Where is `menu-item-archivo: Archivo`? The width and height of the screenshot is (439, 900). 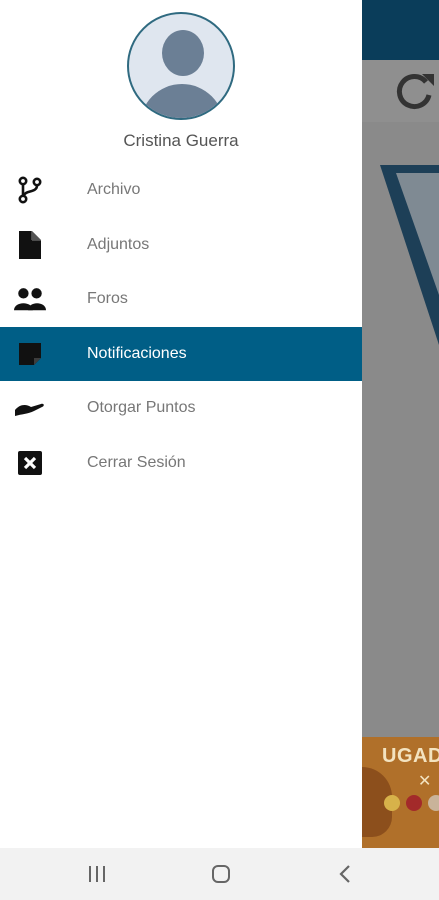 menu-item-archivo: Archivo is located at coordinates (181, 190).